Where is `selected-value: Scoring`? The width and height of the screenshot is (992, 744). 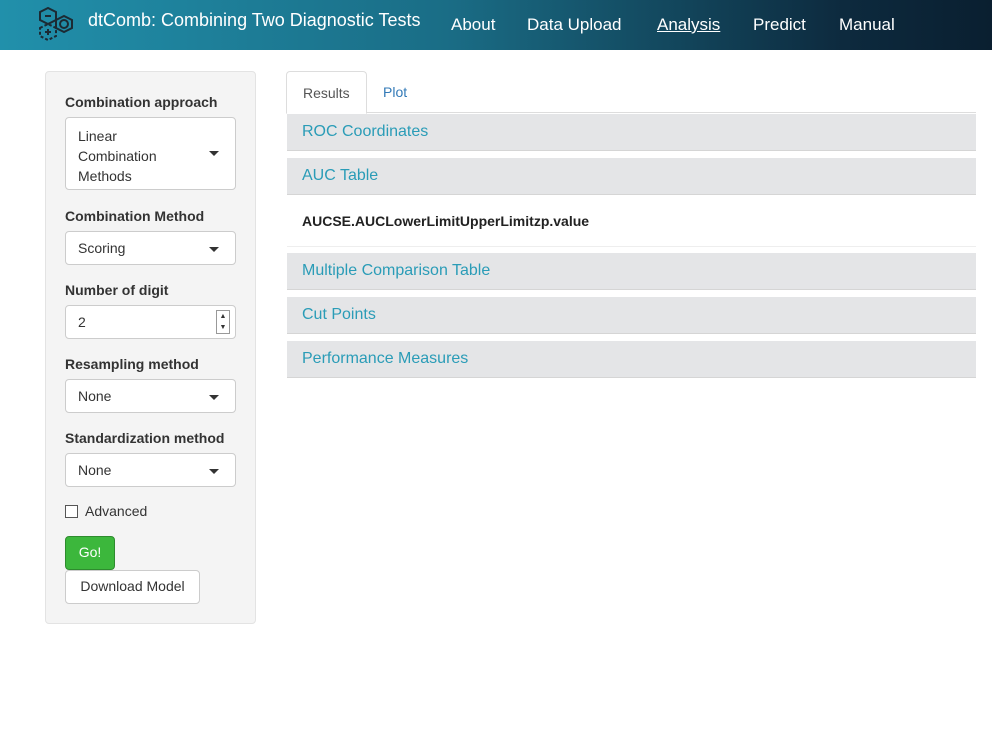 selected-value: Scoring is located at coordinates (102, 248).